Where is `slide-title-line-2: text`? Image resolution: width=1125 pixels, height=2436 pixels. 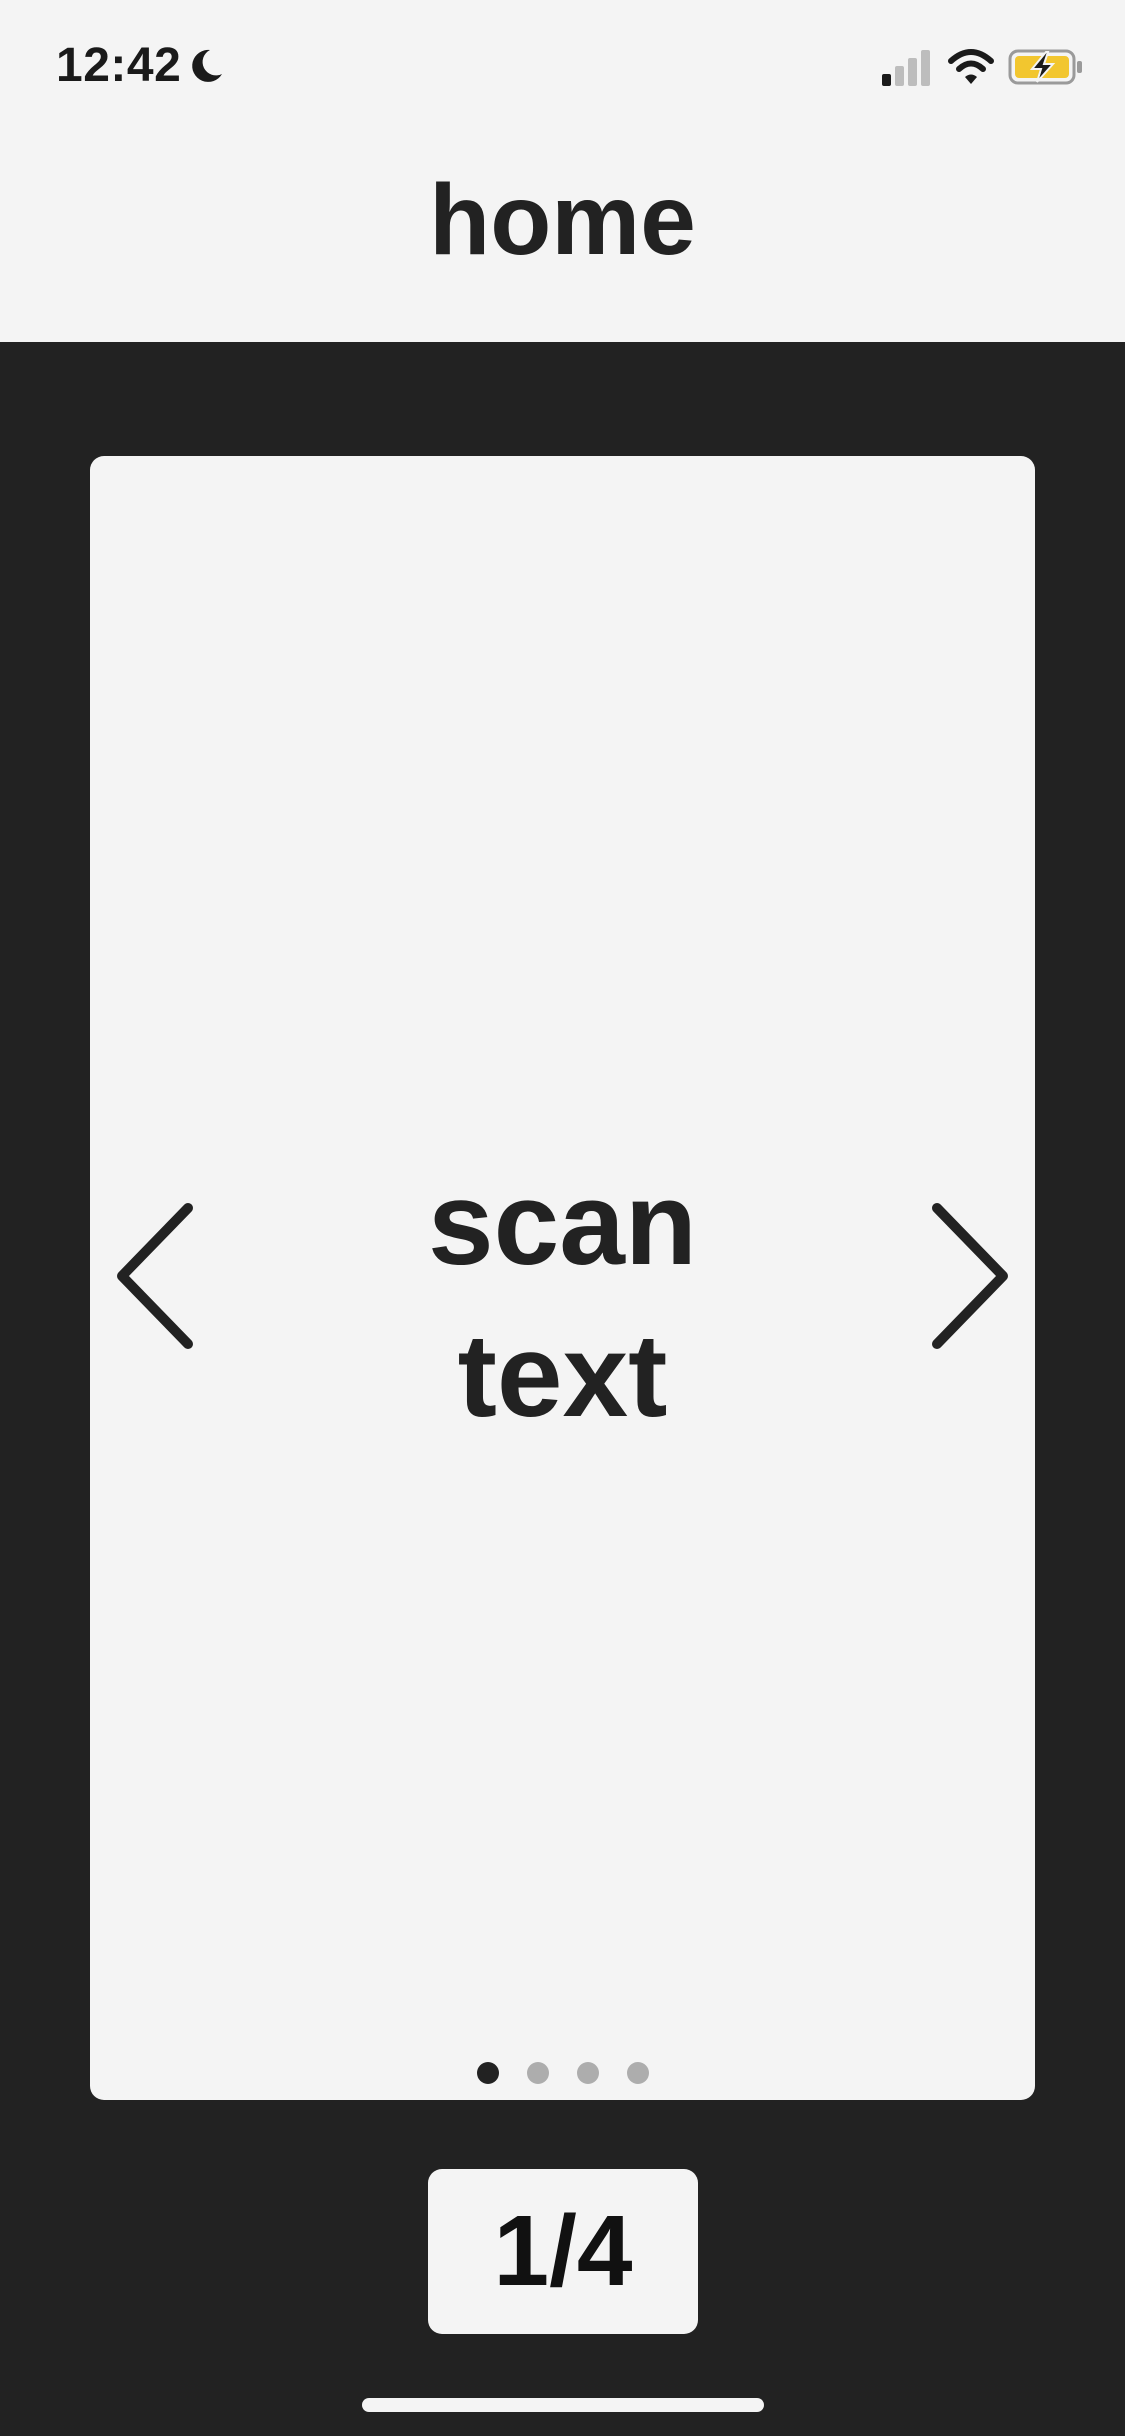 slide-title-line-2: text is located at coordinates (562, 1376).